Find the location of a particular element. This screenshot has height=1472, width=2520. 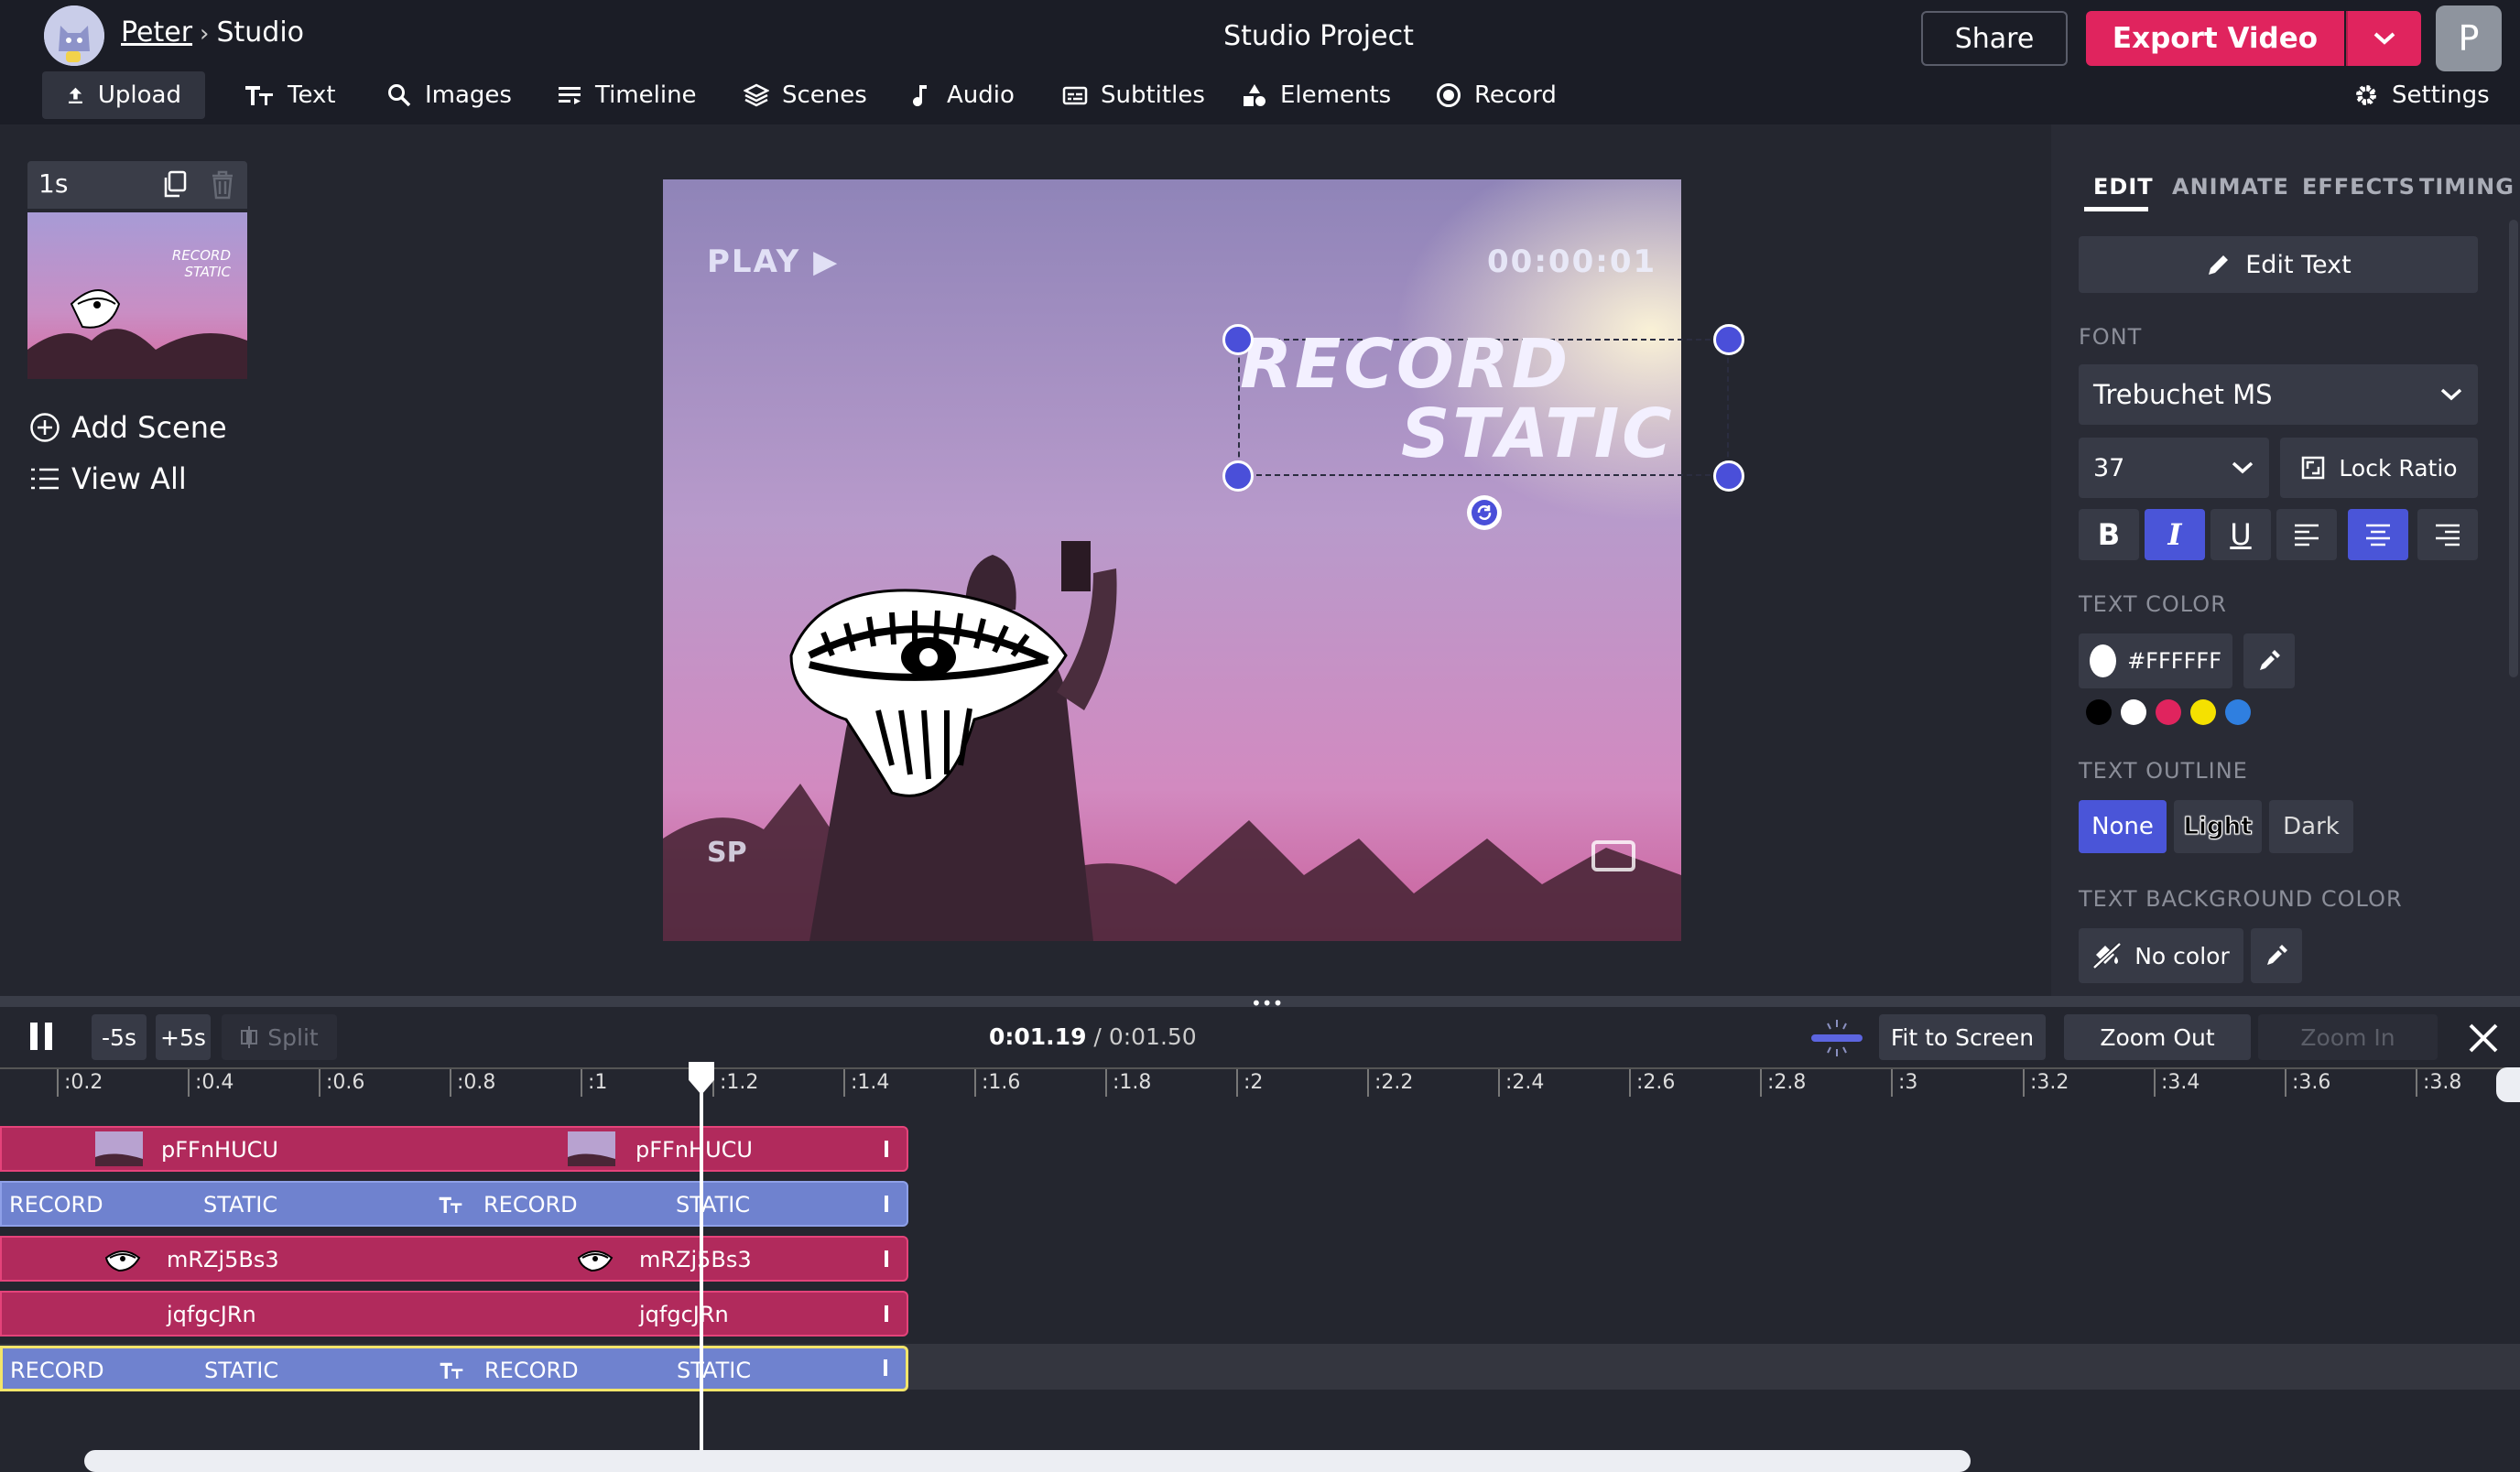

ruler-scroll-end is located at coordinates (2508, 1085).